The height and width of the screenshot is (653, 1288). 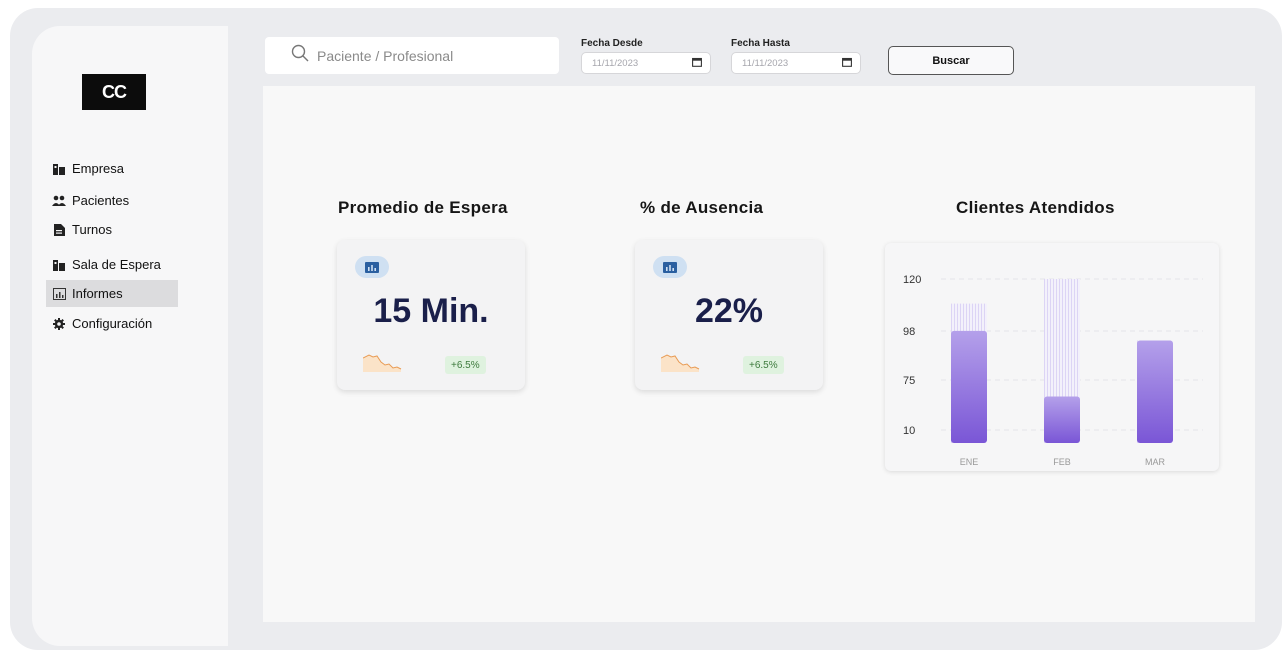 I want to click on date-to-input: 11/11/2023, so click(x=796, y=63).